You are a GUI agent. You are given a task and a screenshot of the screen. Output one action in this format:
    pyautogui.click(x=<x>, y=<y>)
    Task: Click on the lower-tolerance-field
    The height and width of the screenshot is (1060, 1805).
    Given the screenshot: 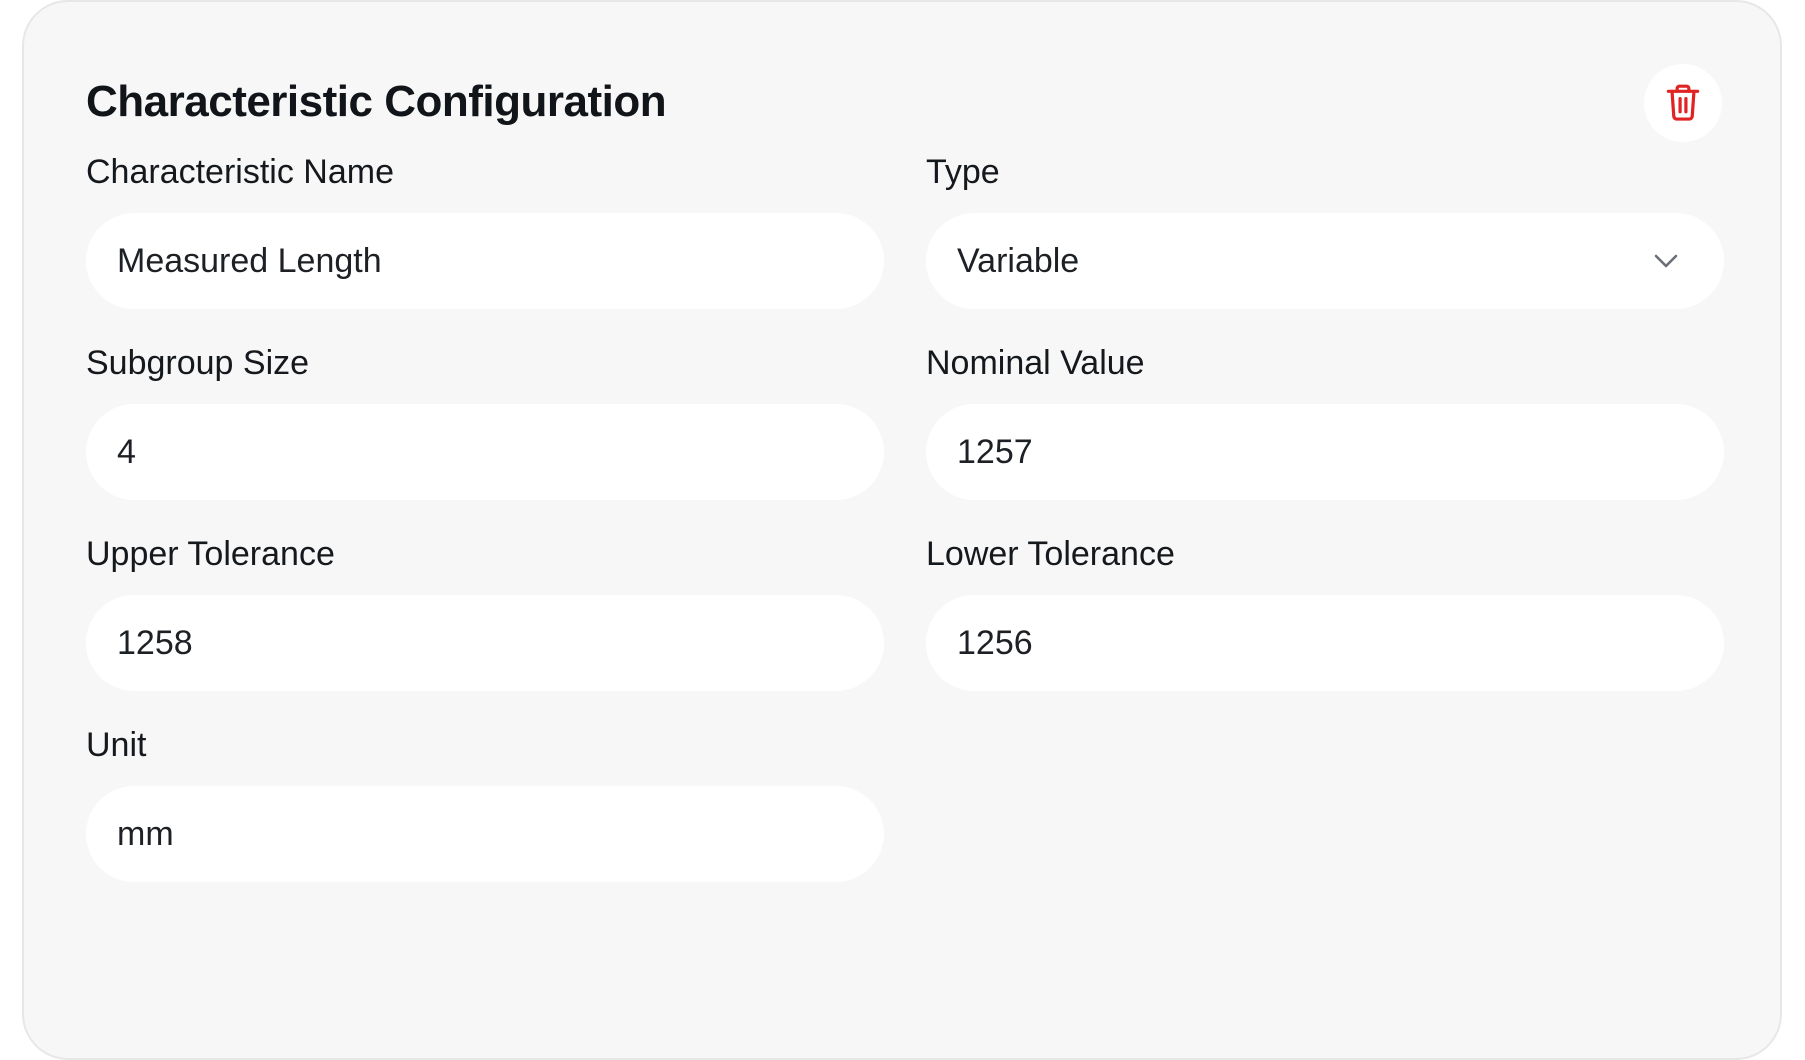 What is the action you would take?
    pyautogui.click(x=1325, y=643)
    